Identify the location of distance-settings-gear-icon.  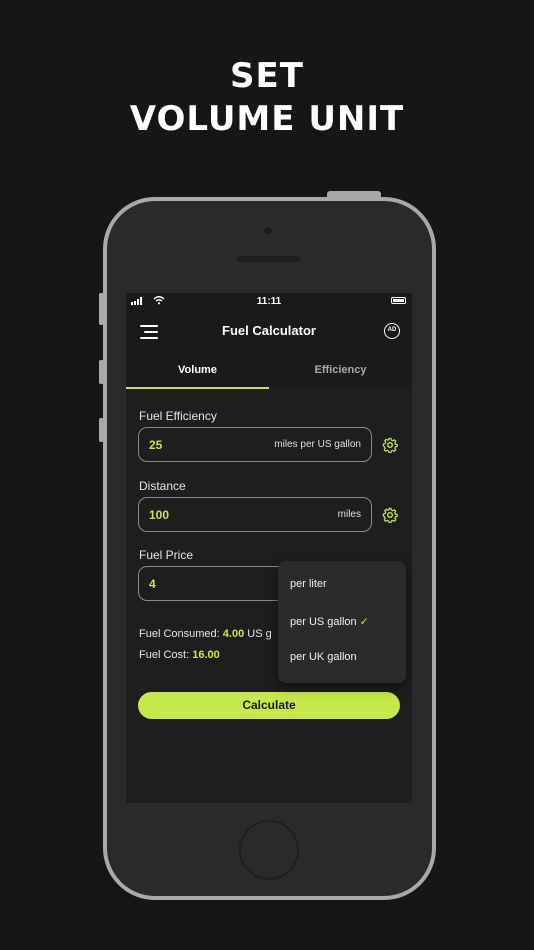
(390, 515).